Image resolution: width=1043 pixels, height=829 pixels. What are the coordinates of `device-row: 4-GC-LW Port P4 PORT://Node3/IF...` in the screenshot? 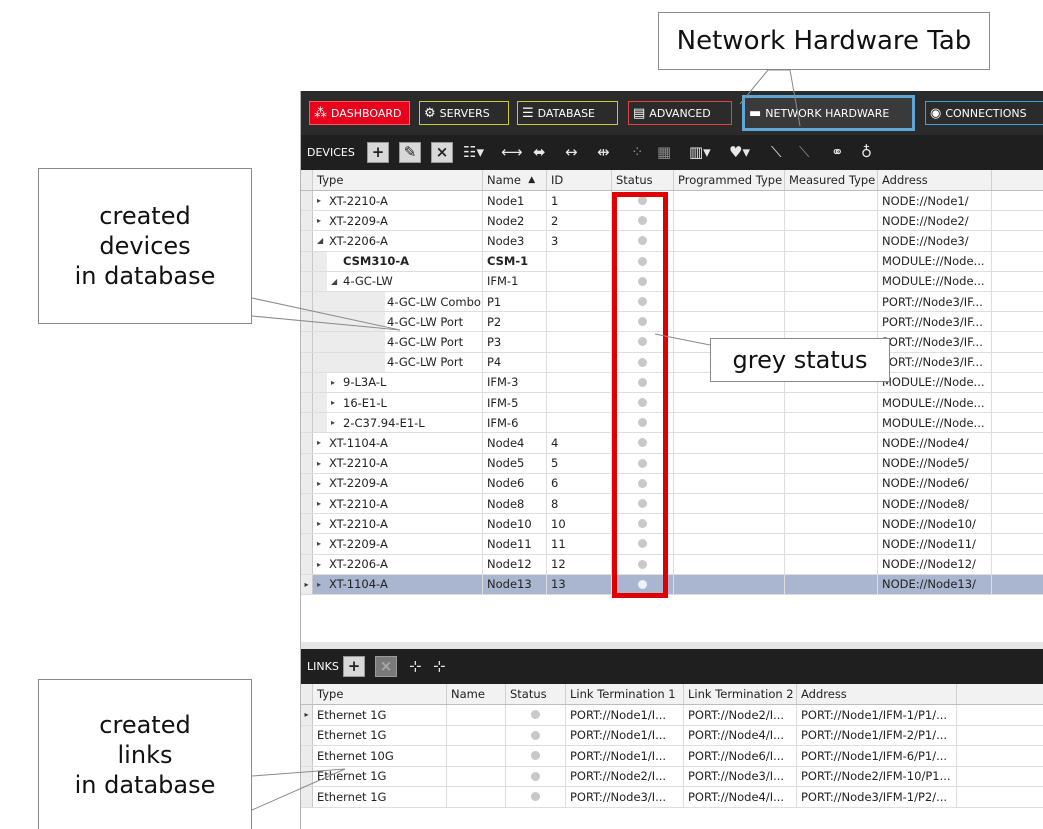 It's located at (672, 362).